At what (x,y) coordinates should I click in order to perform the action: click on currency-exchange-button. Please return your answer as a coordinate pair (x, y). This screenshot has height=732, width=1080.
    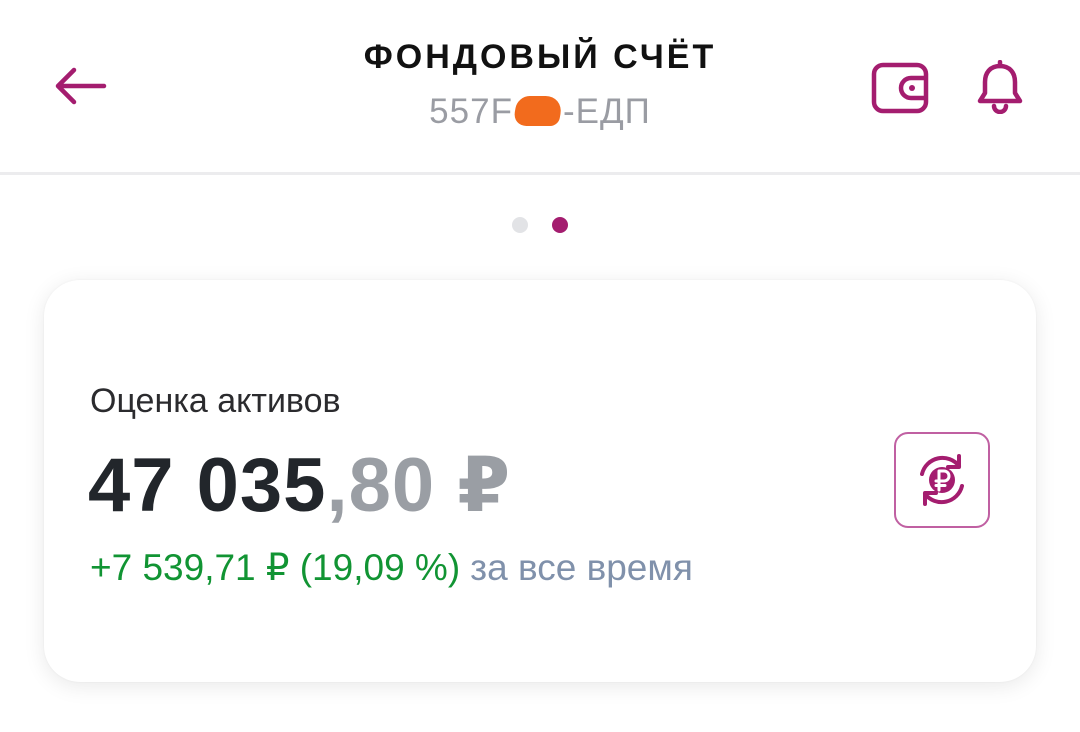
    Looking at the image, I should click on (942, 480).